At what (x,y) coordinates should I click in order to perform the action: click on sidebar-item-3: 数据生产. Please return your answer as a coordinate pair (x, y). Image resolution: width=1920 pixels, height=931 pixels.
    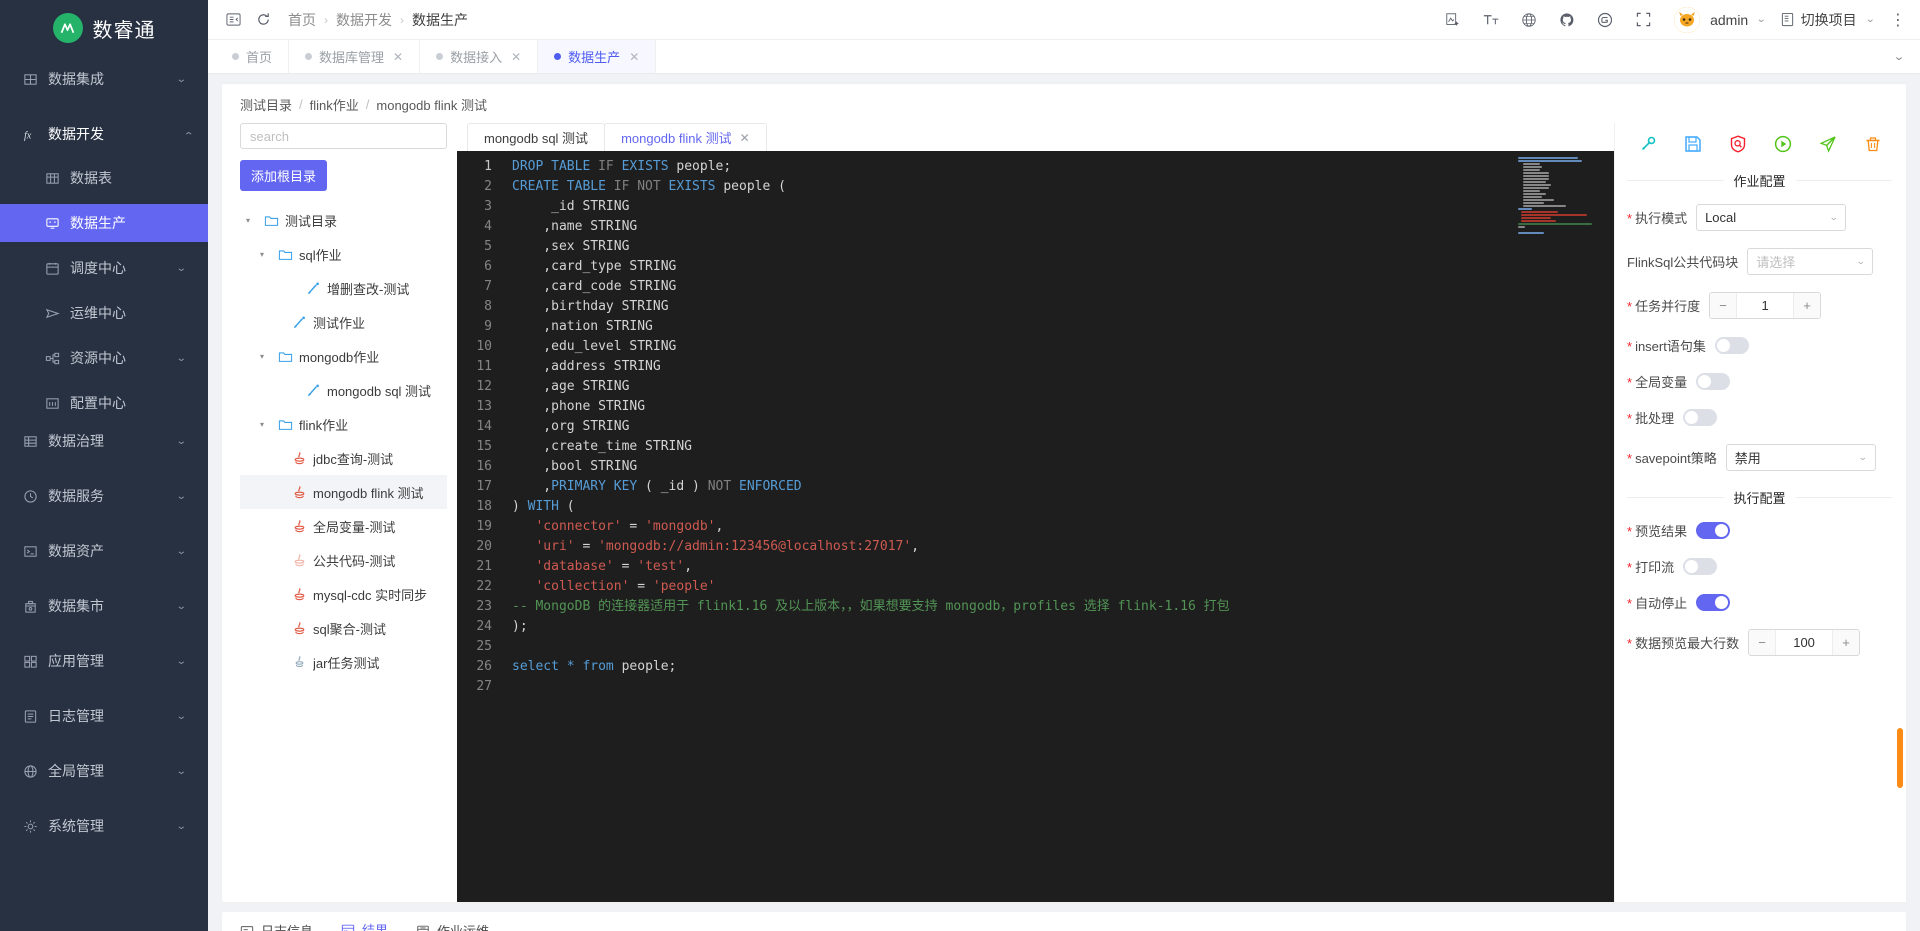
    Looking at the image, I should click on (104, 223).